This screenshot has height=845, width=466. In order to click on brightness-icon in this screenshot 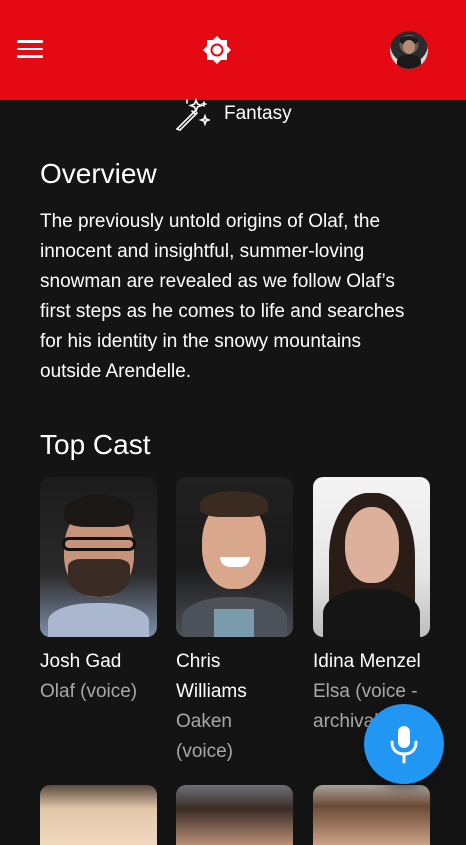, I will do `click(217, 50)`.